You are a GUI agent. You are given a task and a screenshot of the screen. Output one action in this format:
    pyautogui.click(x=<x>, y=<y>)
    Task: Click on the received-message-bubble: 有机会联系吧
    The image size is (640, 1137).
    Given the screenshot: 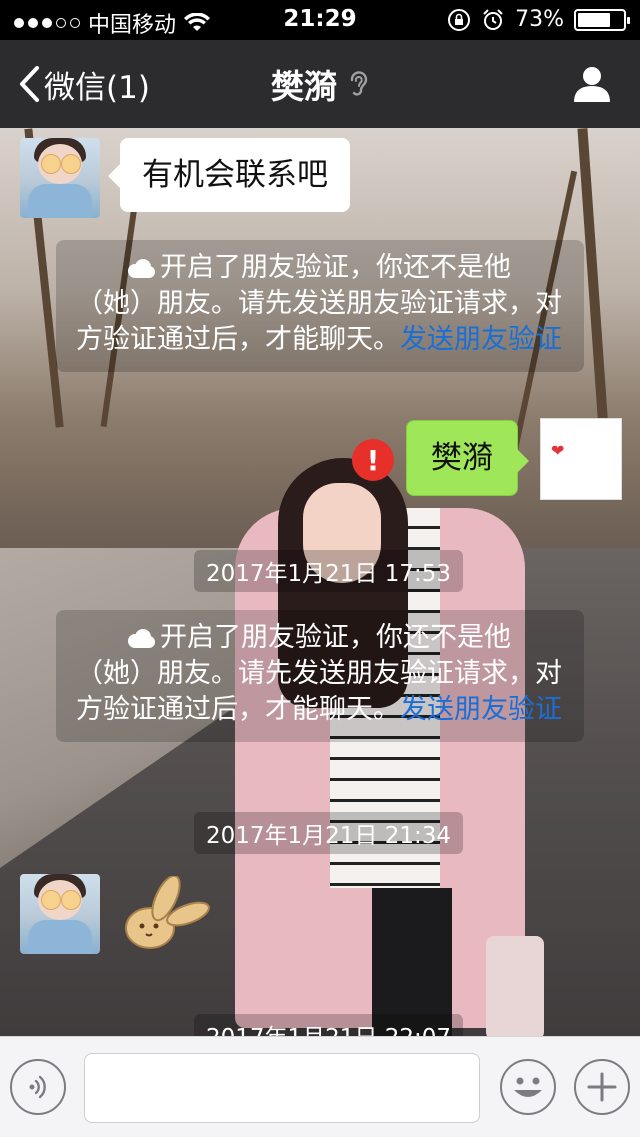 What is the action you would take?
    pyautogui.click(x=229, y=175)
    